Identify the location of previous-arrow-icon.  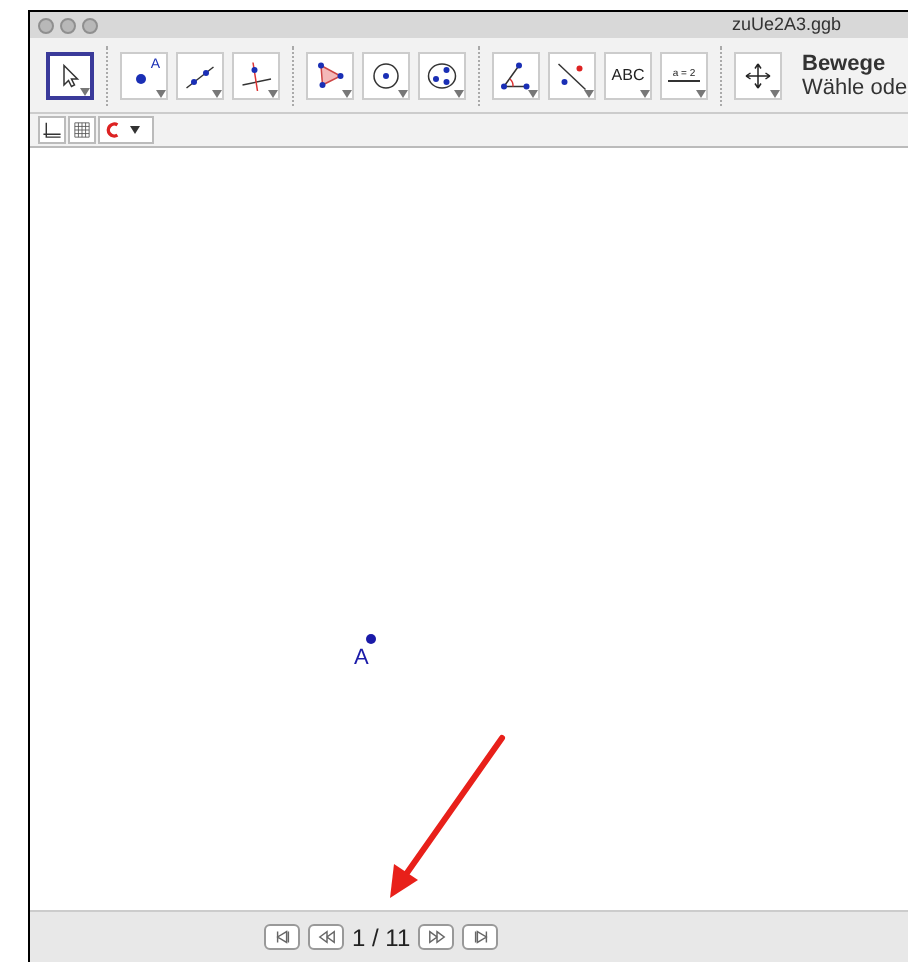
(326, 937).